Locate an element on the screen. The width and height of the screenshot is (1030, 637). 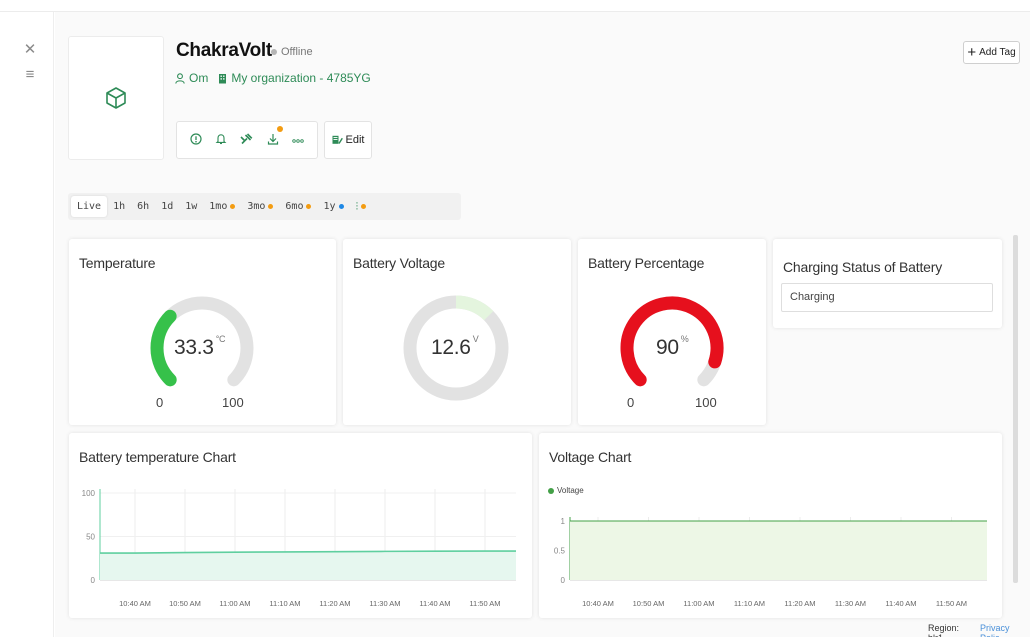
close-icon: ✕ is located at coordinates (30, 49).